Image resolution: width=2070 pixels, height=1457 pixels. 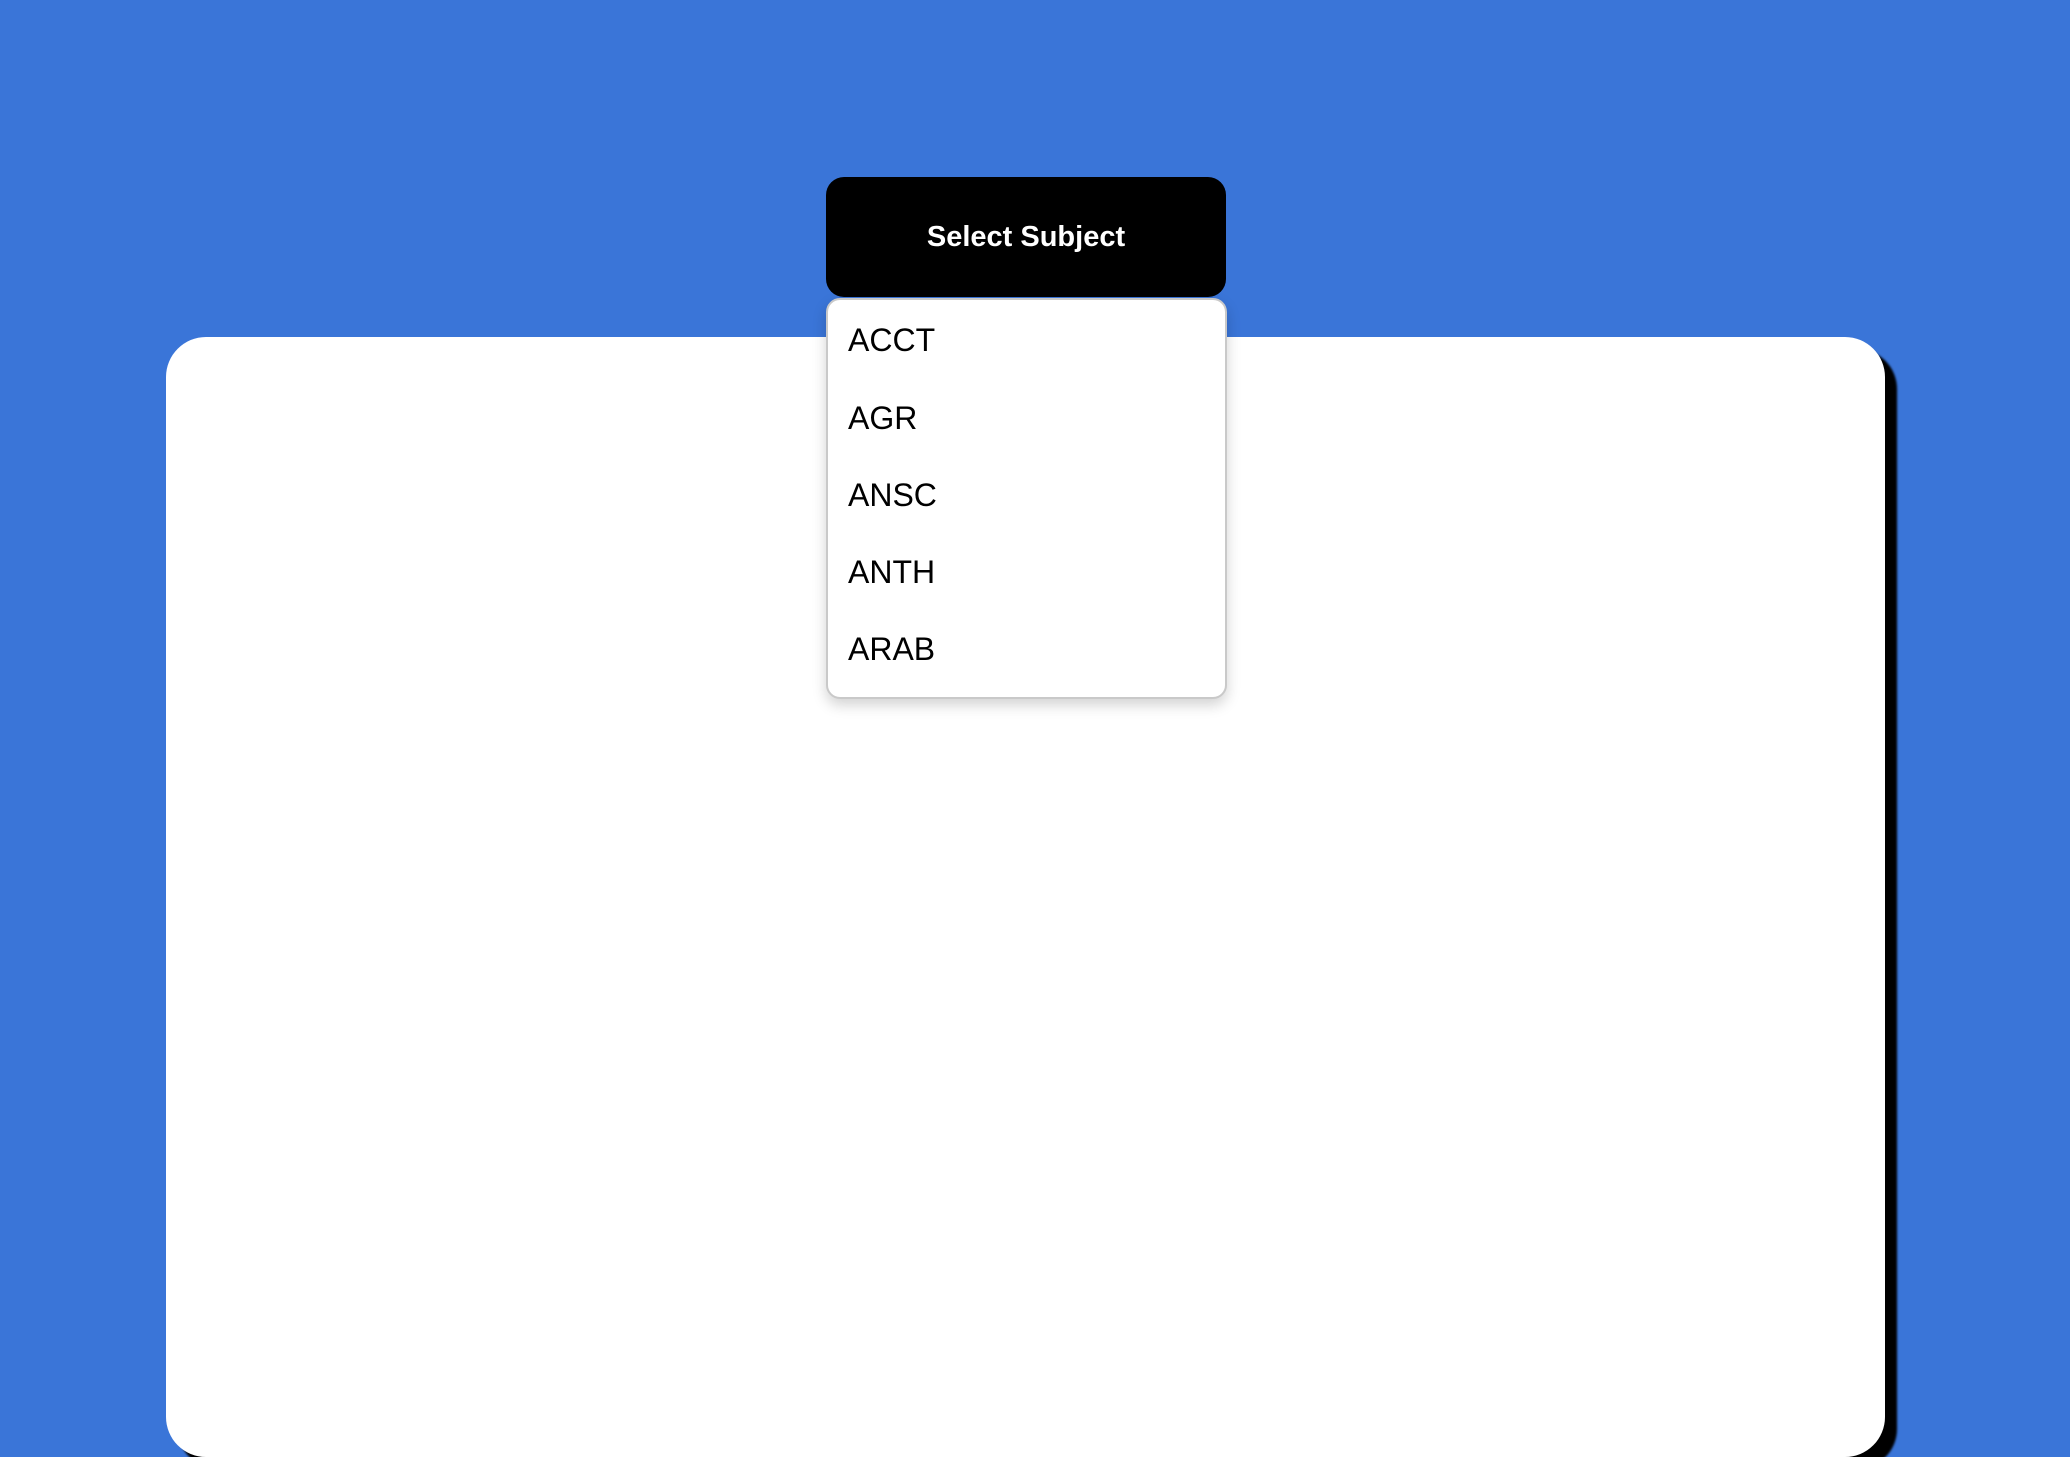 What do you see at coordinates (1026, 572) in the screenshot?
I see `subject-option-anth: ANTH` at bounding box center [1026, 572].